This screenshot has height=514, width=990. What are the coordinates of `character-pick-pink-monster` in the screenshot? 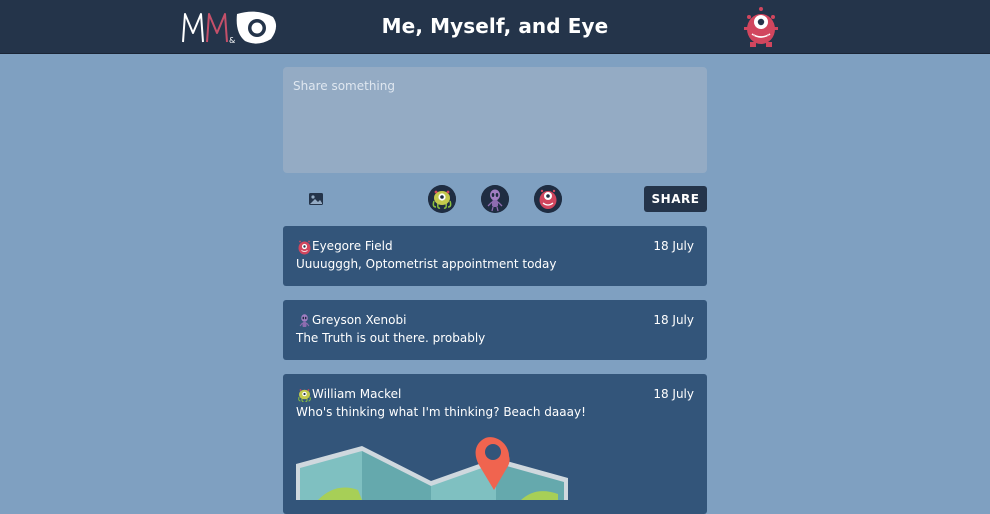 It's located at (548, 199).